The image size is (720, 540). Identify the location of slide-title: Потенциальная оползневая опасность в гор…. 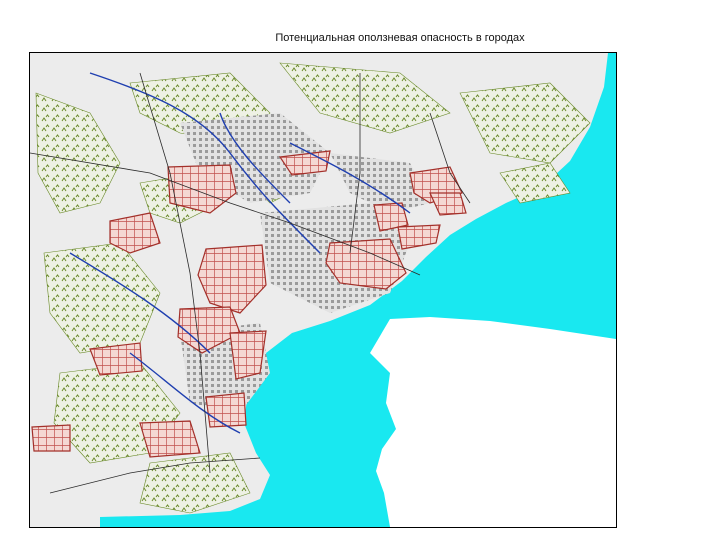
(400, 38).